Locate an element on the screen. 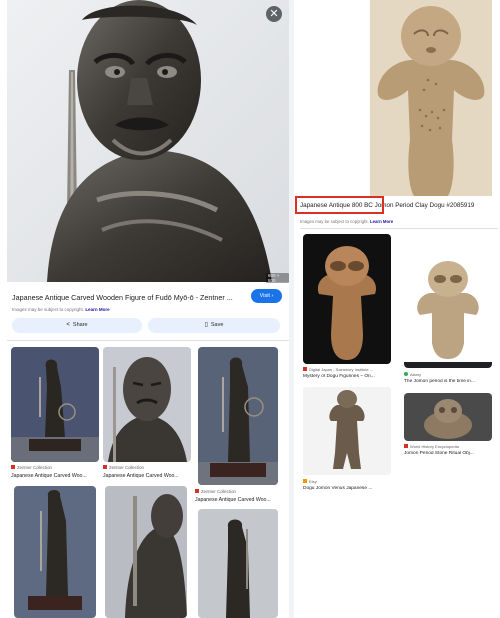 The height and width of the screenshot is (618, 500). save-button: ▯ Save is located at coordinates (214, 325).